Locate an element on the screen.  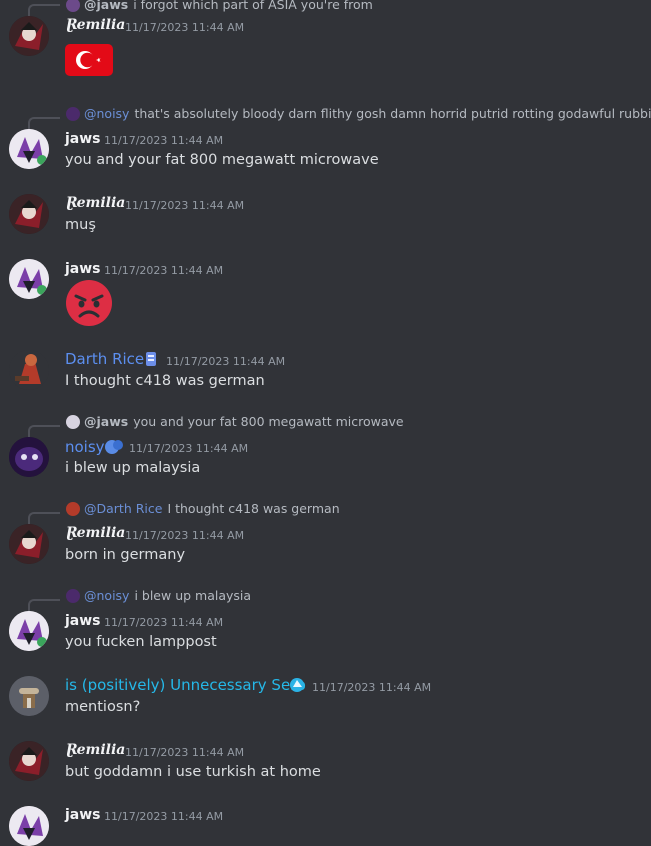
reply-preview: @noisy i blew up malaysia is located at coordinates (158, 595).